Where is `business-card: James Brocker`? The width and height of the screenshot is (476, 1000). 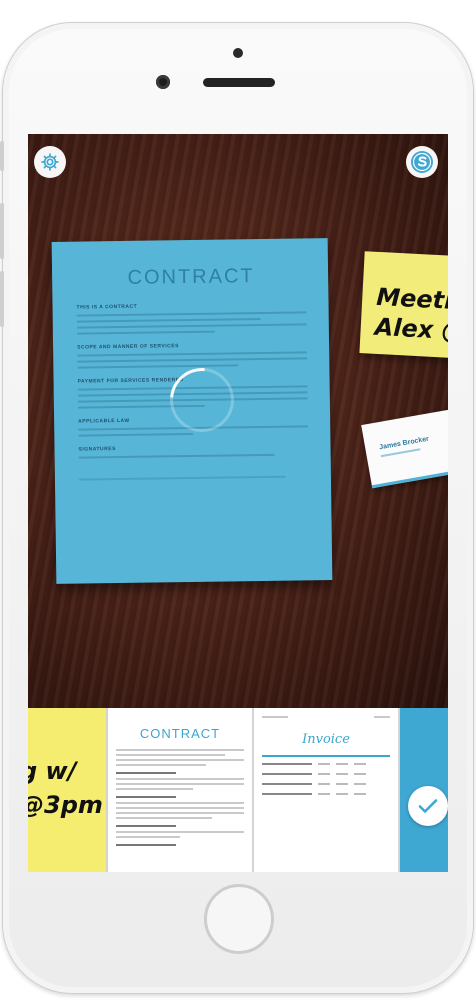
business-card: James Brocker is located at coordinates (404, 448).